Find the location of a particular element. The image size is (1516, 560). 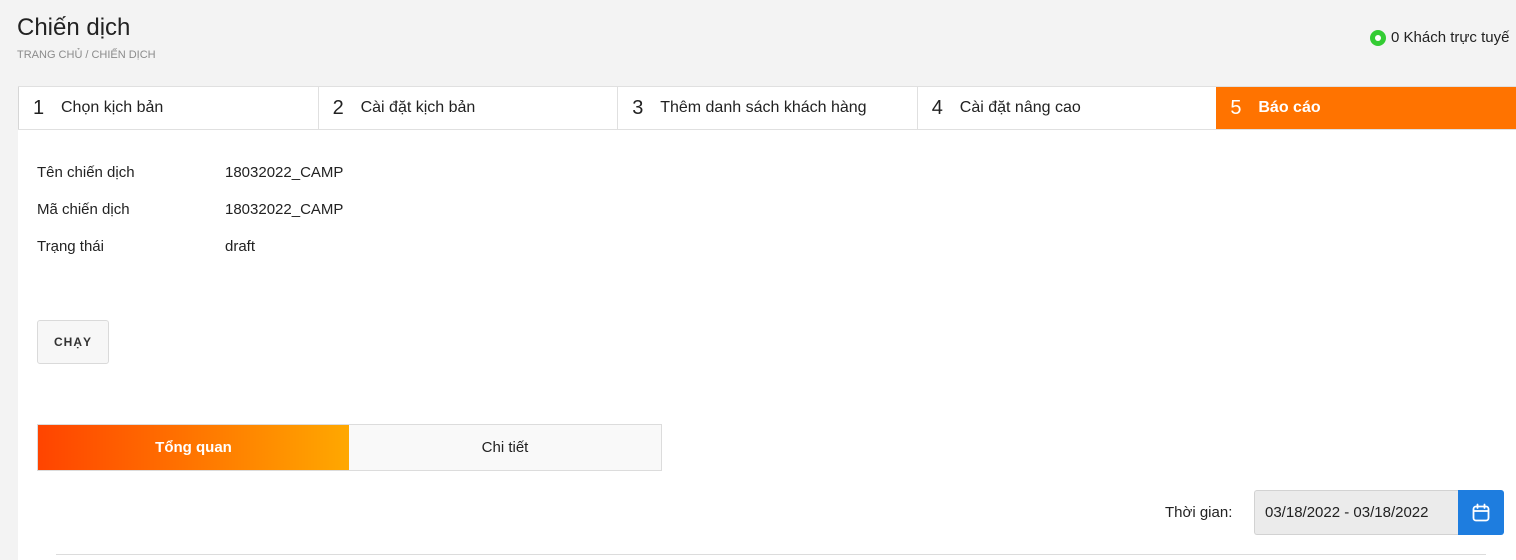

breadcrumb-current: CHIẾN DỊCH is located at coordinates (123, 55).